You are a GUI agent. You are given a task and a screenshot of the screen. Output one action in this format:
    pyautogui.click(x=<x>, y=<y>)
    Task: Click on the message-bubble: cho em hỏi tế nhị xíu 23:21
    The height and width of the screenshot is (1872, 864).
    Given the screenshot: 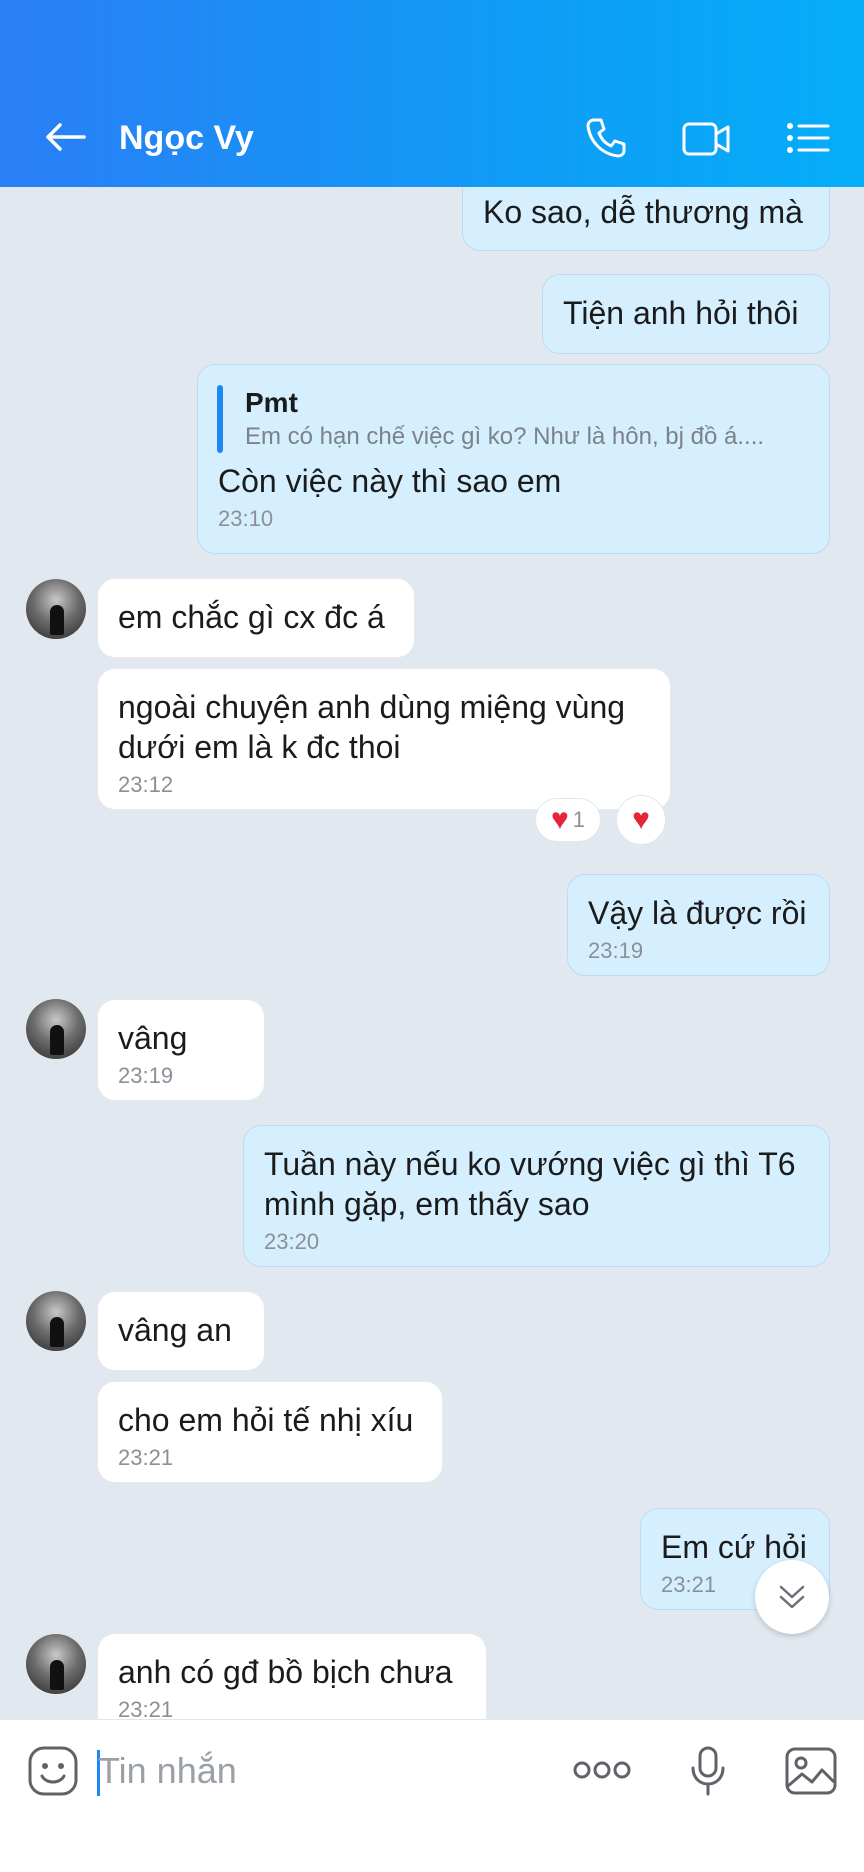 What is the action you would take?
    pyautogui.click(x=270, y=1432)
    